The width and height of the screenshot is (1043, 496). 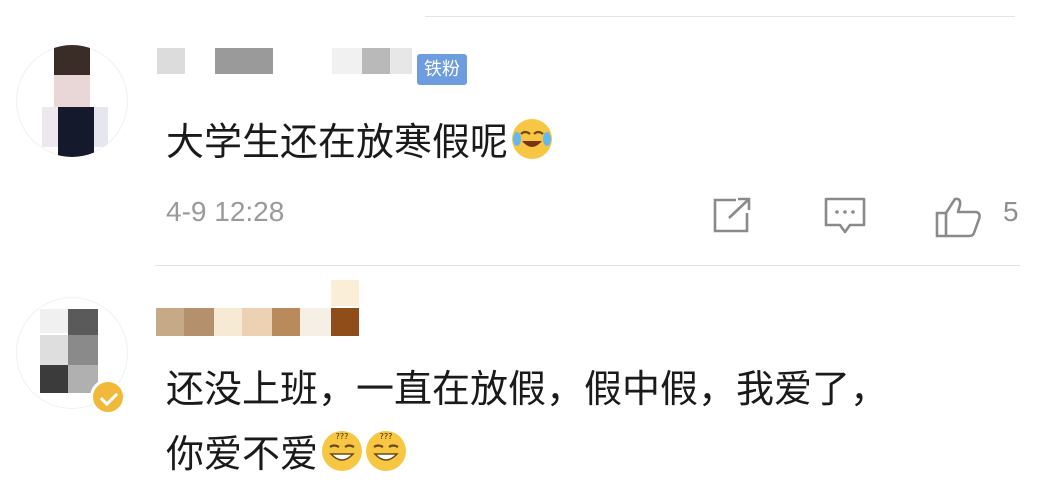 What do you see at coordinates (337, 142) in the screenshot?
I see `comment-body: 大学生还在放寒假呢` at bounding box center [337, 142].